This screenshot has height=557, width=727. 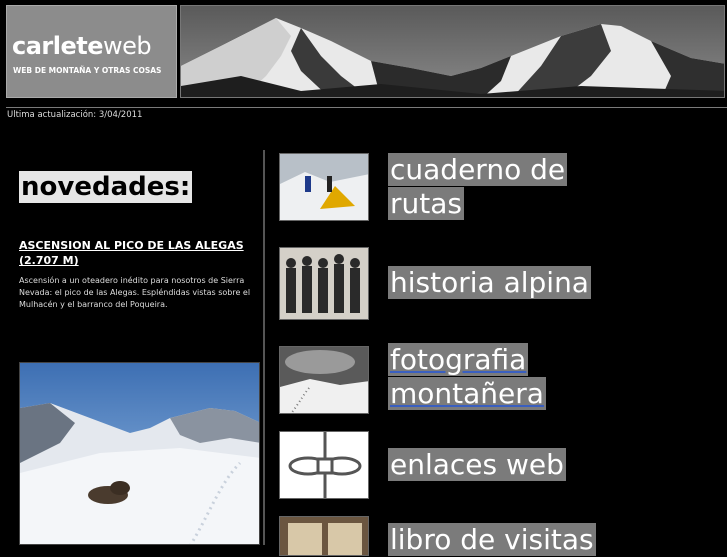 What do you see at coordinates (106, 187) in the screenshot?
I see `news-heading: novedades:` at bounding box center [106, 187].